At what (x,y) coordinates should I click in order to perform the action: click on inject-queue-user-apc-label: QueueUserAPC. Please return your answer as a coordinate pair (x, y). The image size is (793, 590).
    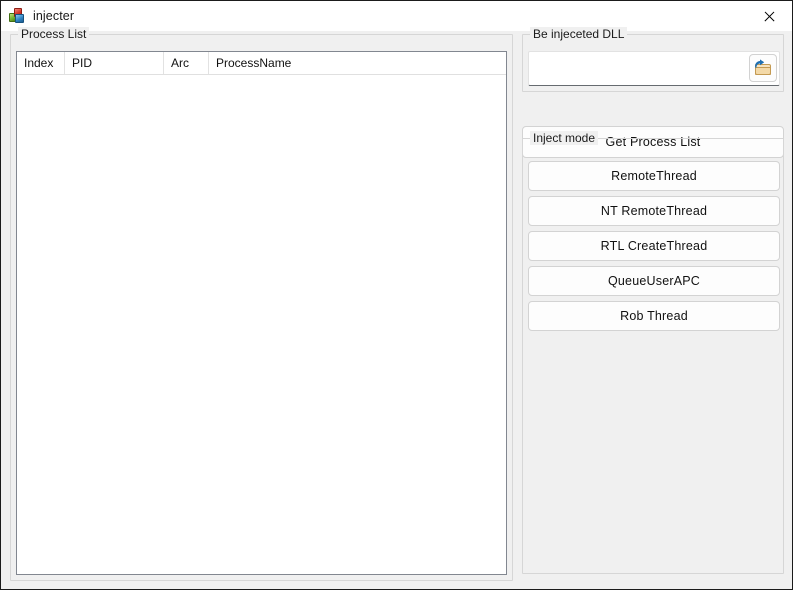
    Looking at the image, I should click on (654, 281).